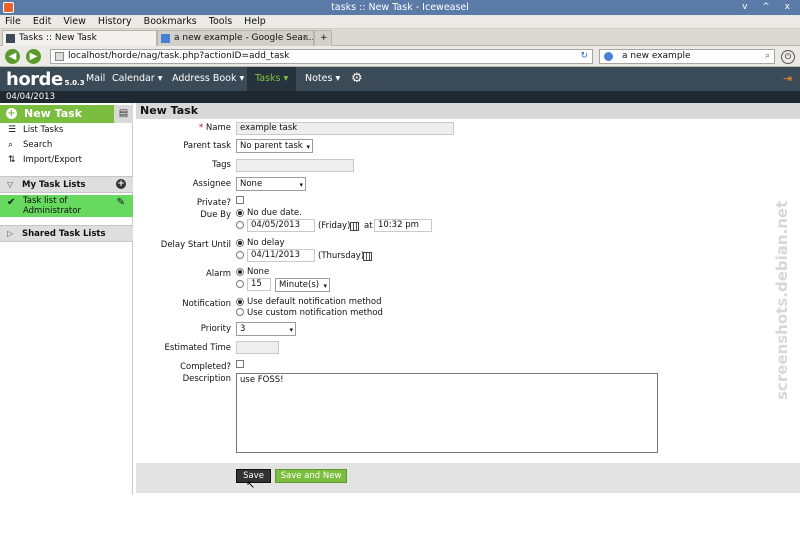 The width and height of the screenshot is (800, 555). I want to click on due-label: Due By, so click(215, 215).